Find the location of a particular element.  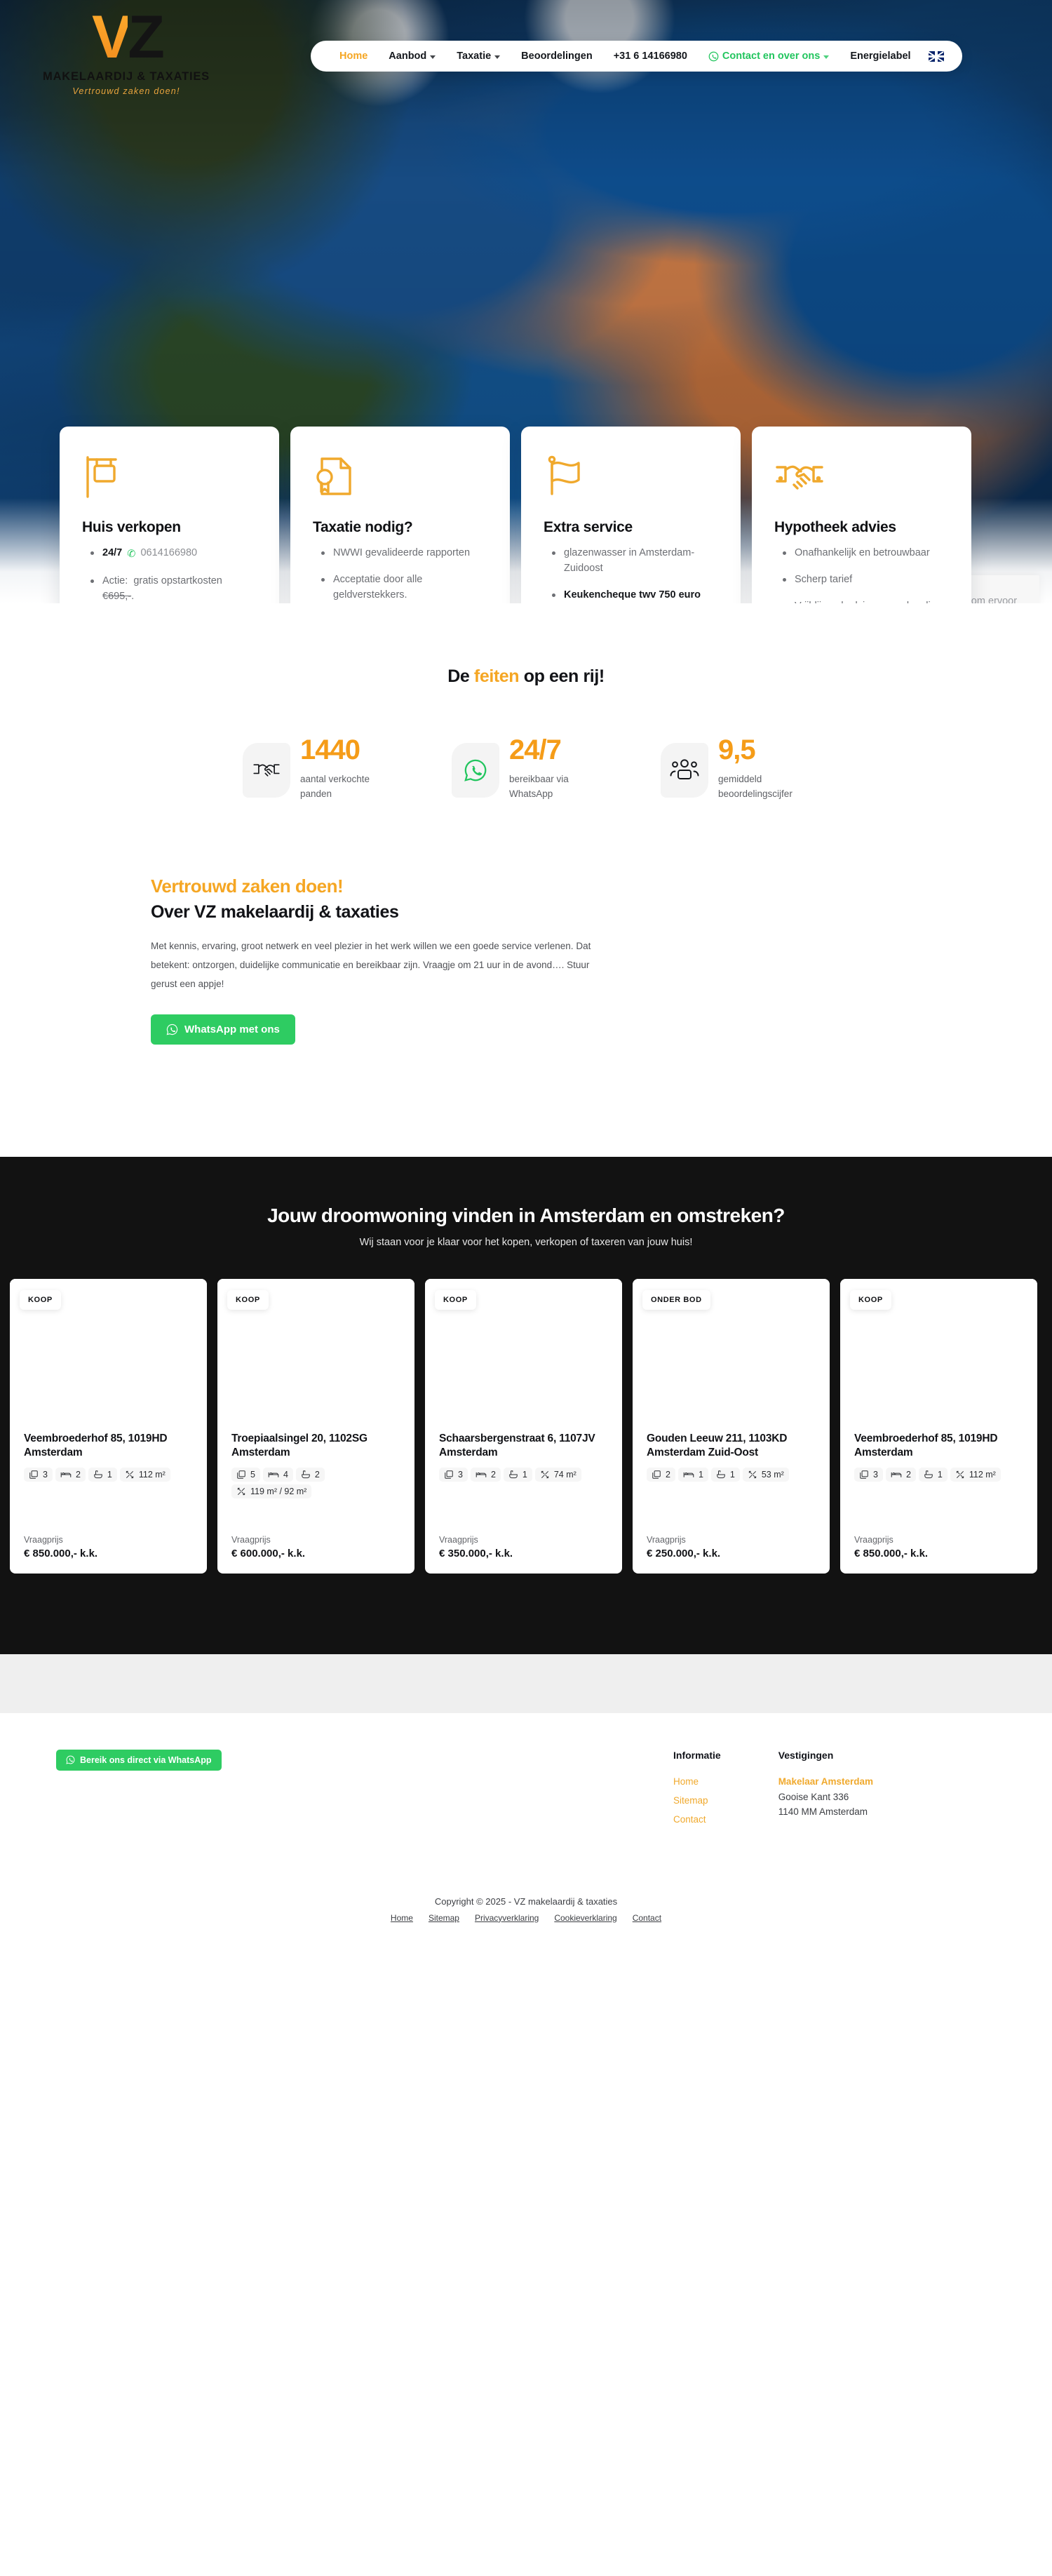

fact-sold-properties: 1440 aantal verkochte panden is located at coordinates (317, 766).